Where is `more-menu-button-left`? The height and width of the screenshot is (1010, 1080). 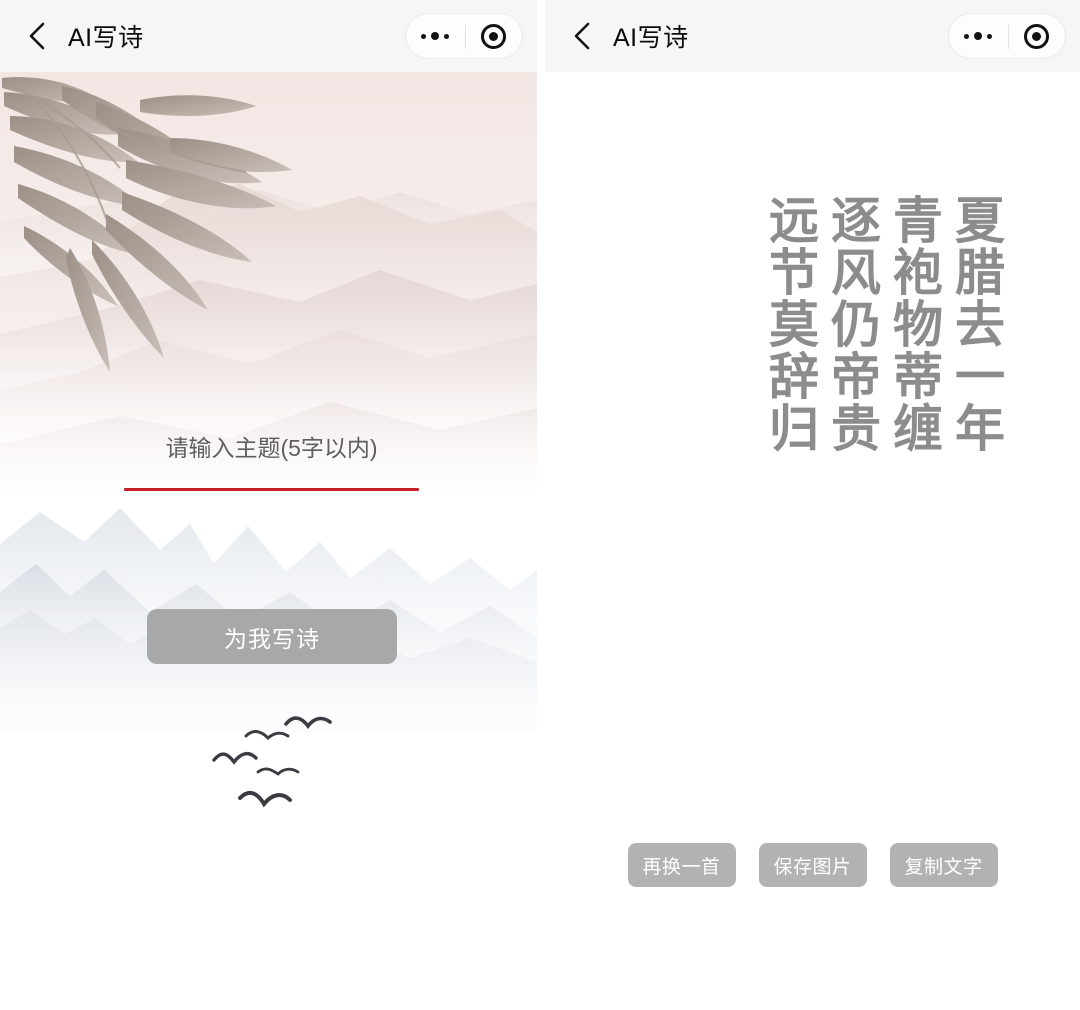
more-menu-button-left is located at coordinates (435, 36).